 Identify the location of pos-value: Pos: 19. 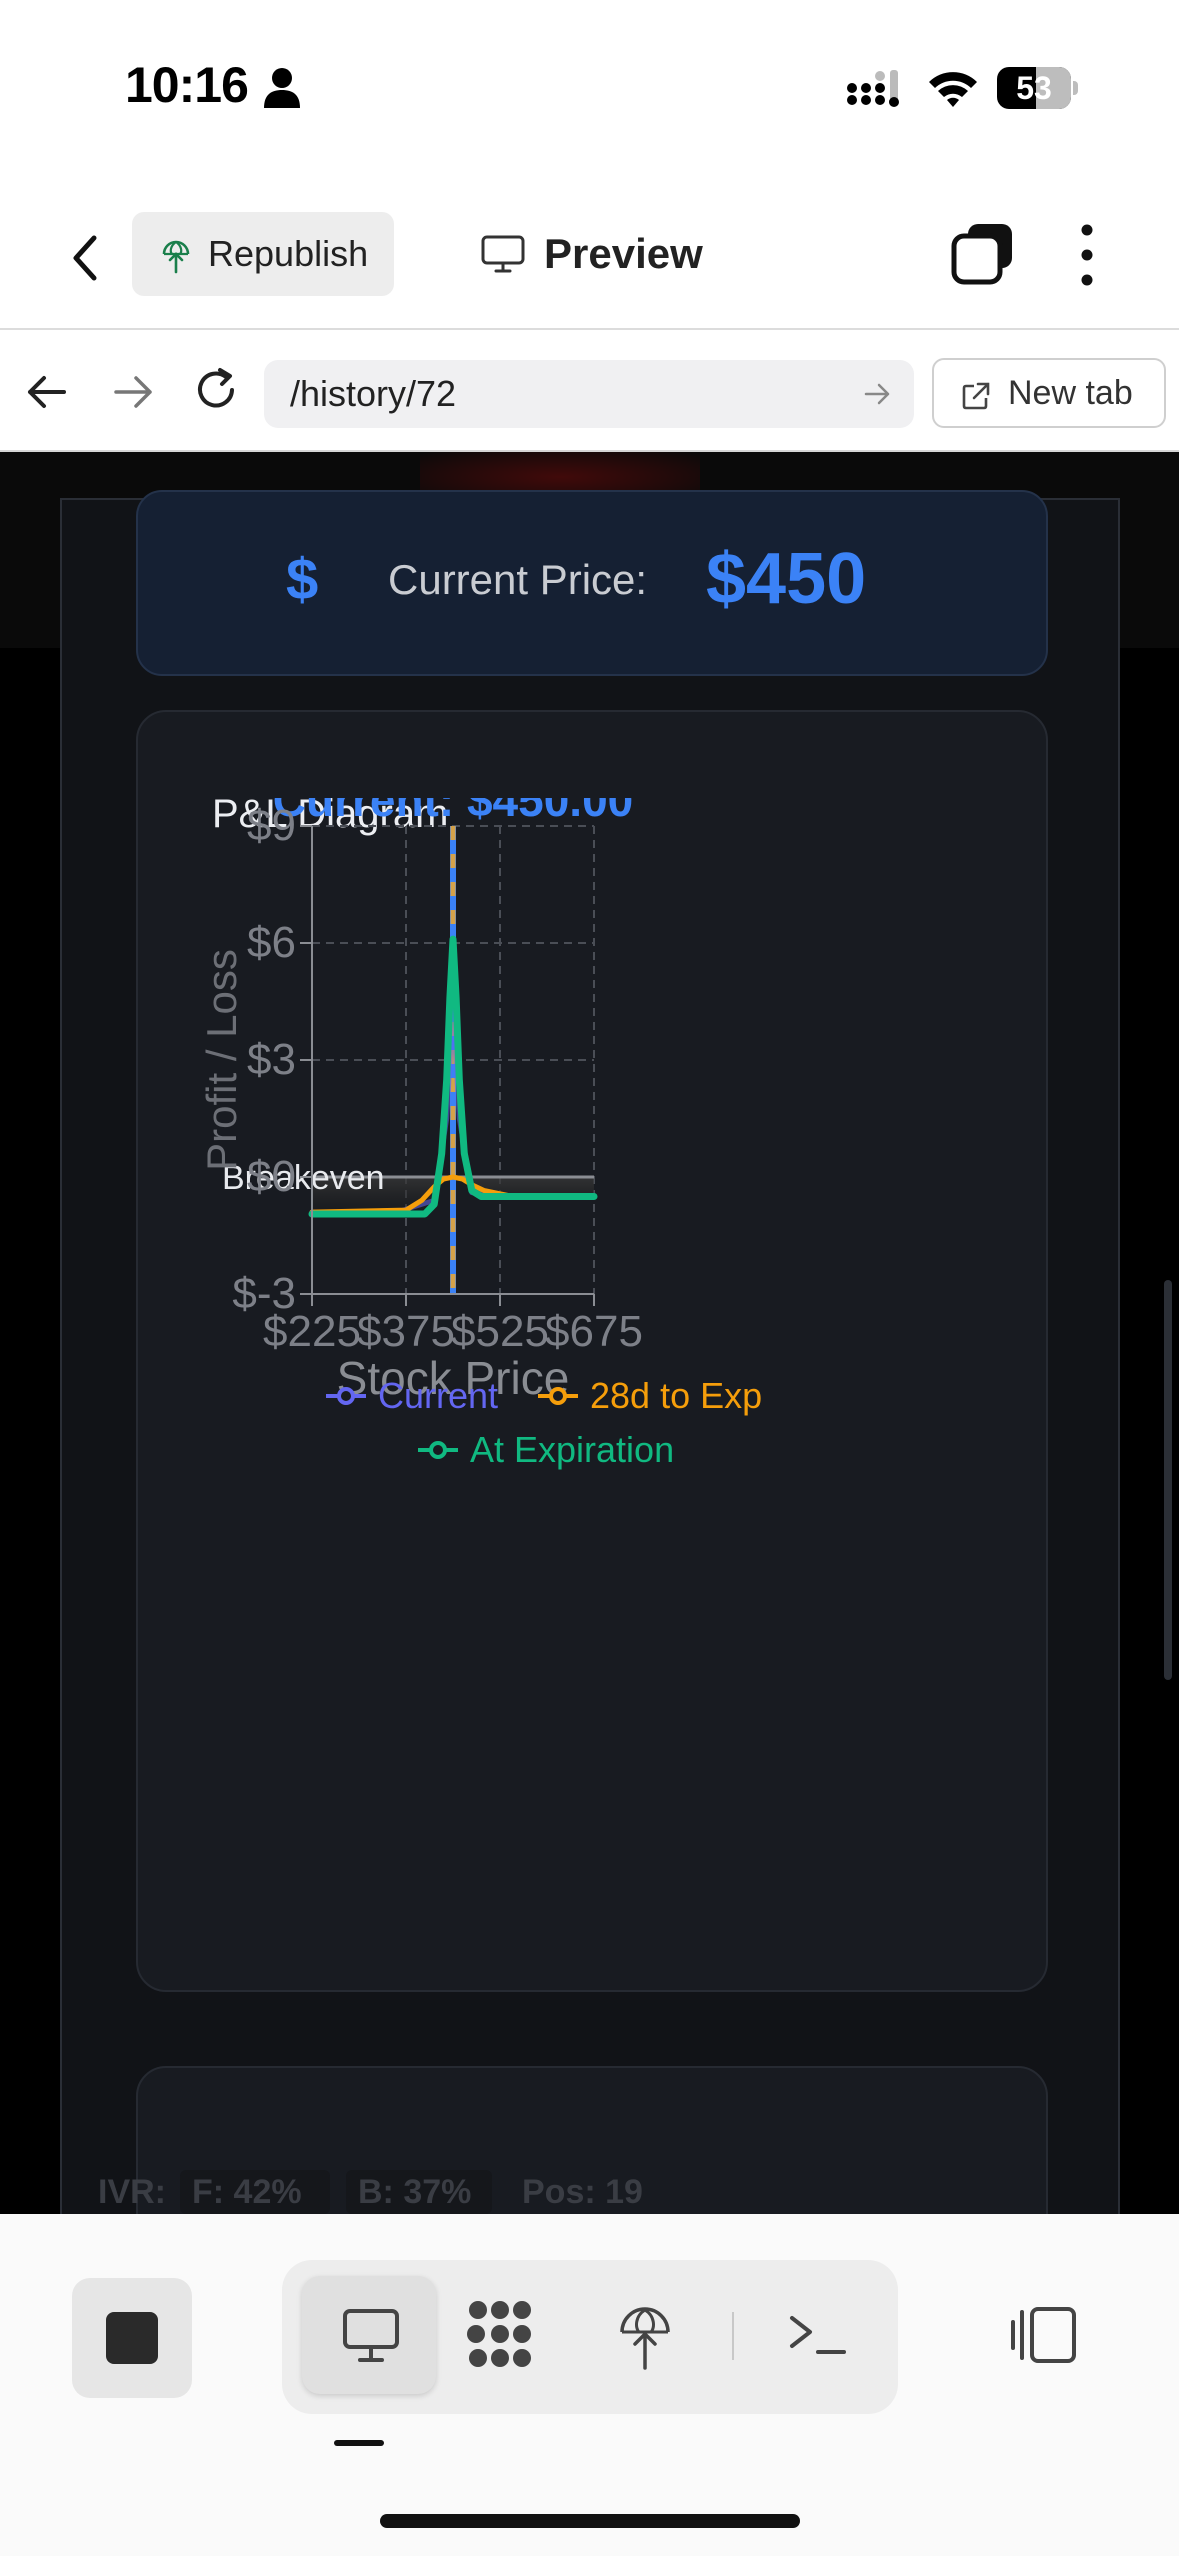
(582, 2192).